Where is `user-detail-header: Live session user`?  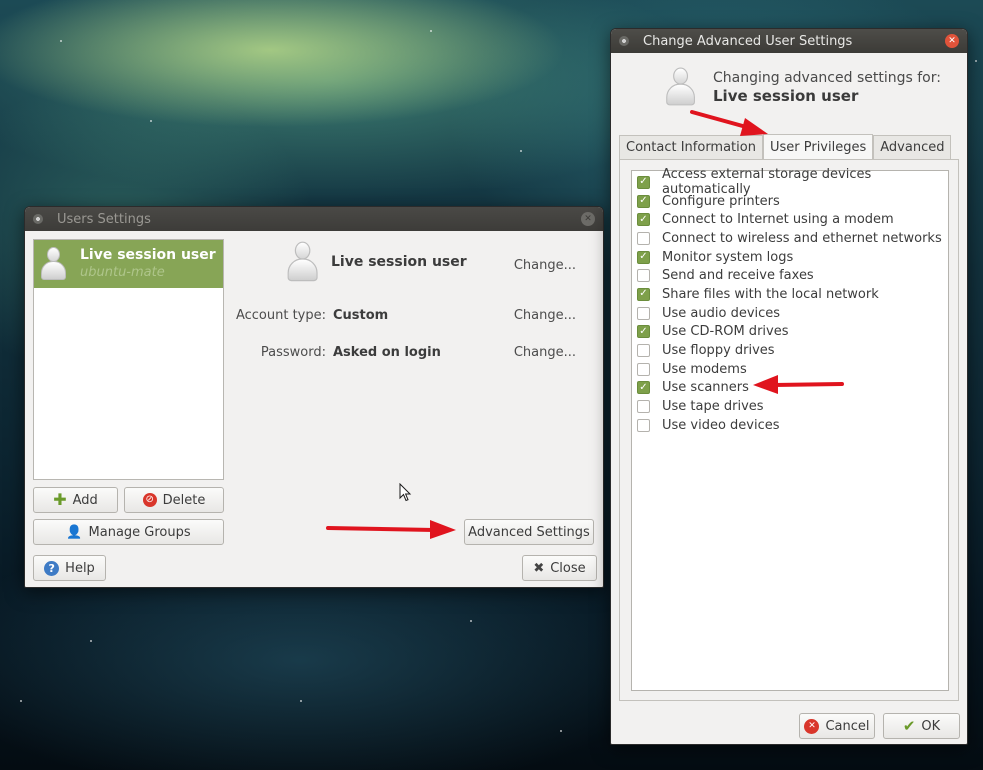 user-detail-header: Live session user is located at coordinates (377, 261).